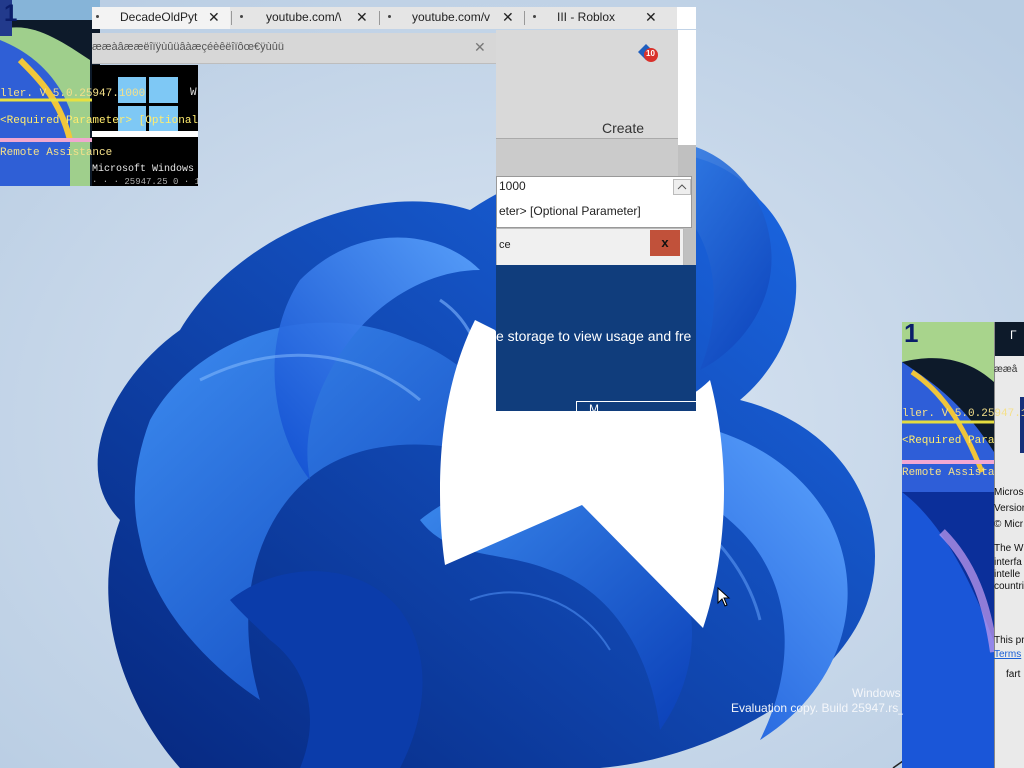 Image resolution: width=1024 pixels, height=768 pixels. I want to click on console-corner-text: W, so click(193, 93).